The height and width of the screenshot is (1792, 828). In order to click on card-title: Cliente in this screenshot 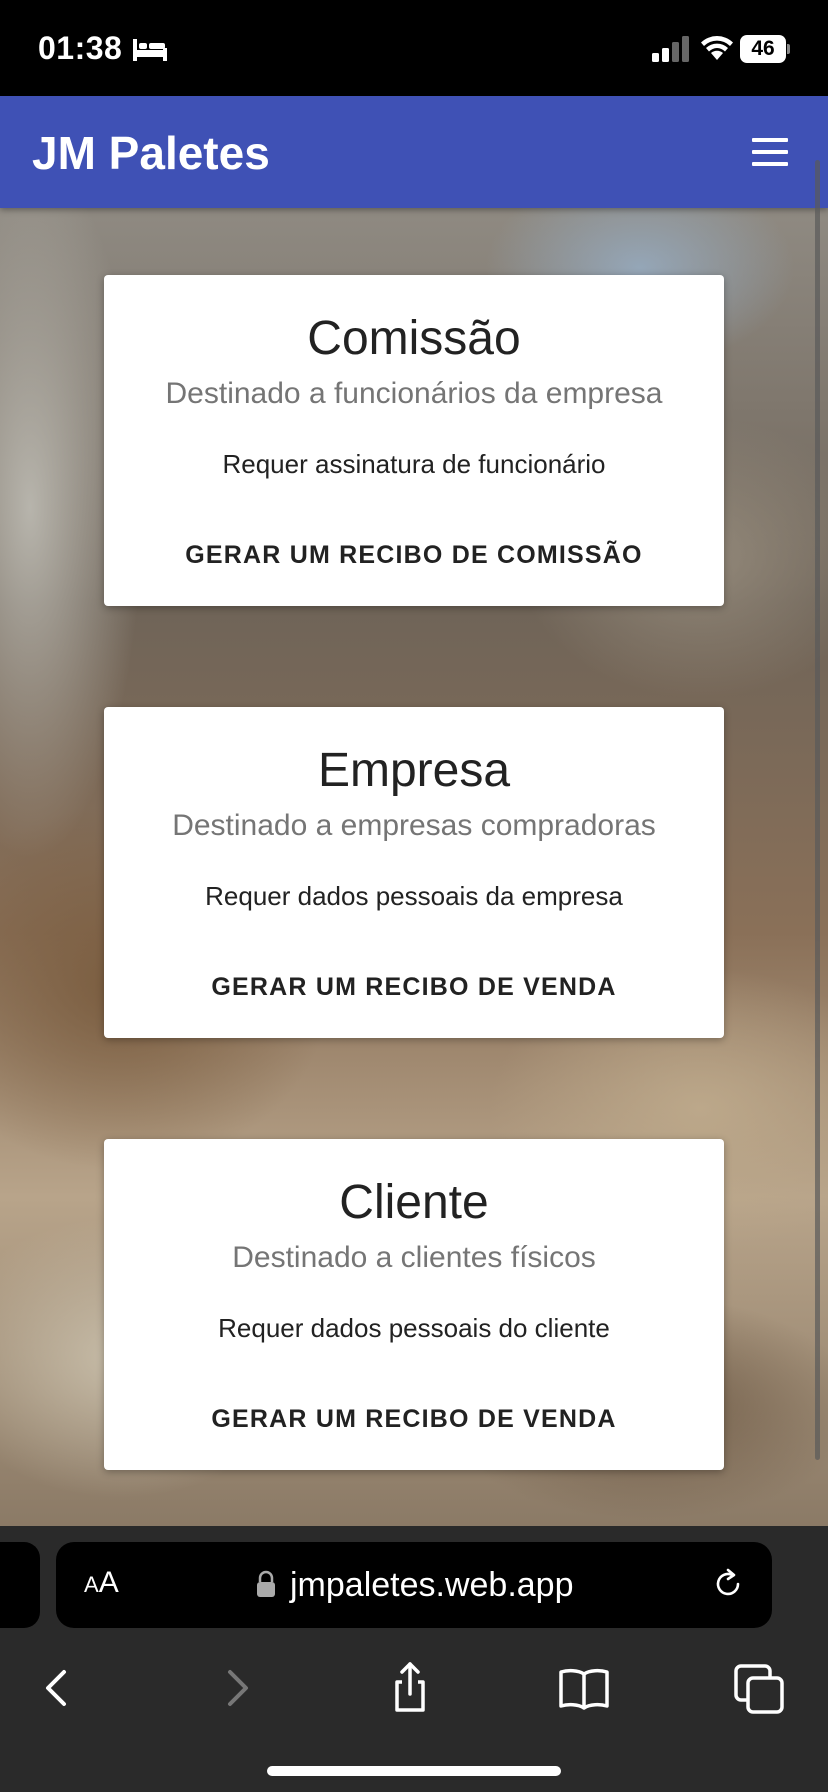, I will do `click(414, 1202)`.